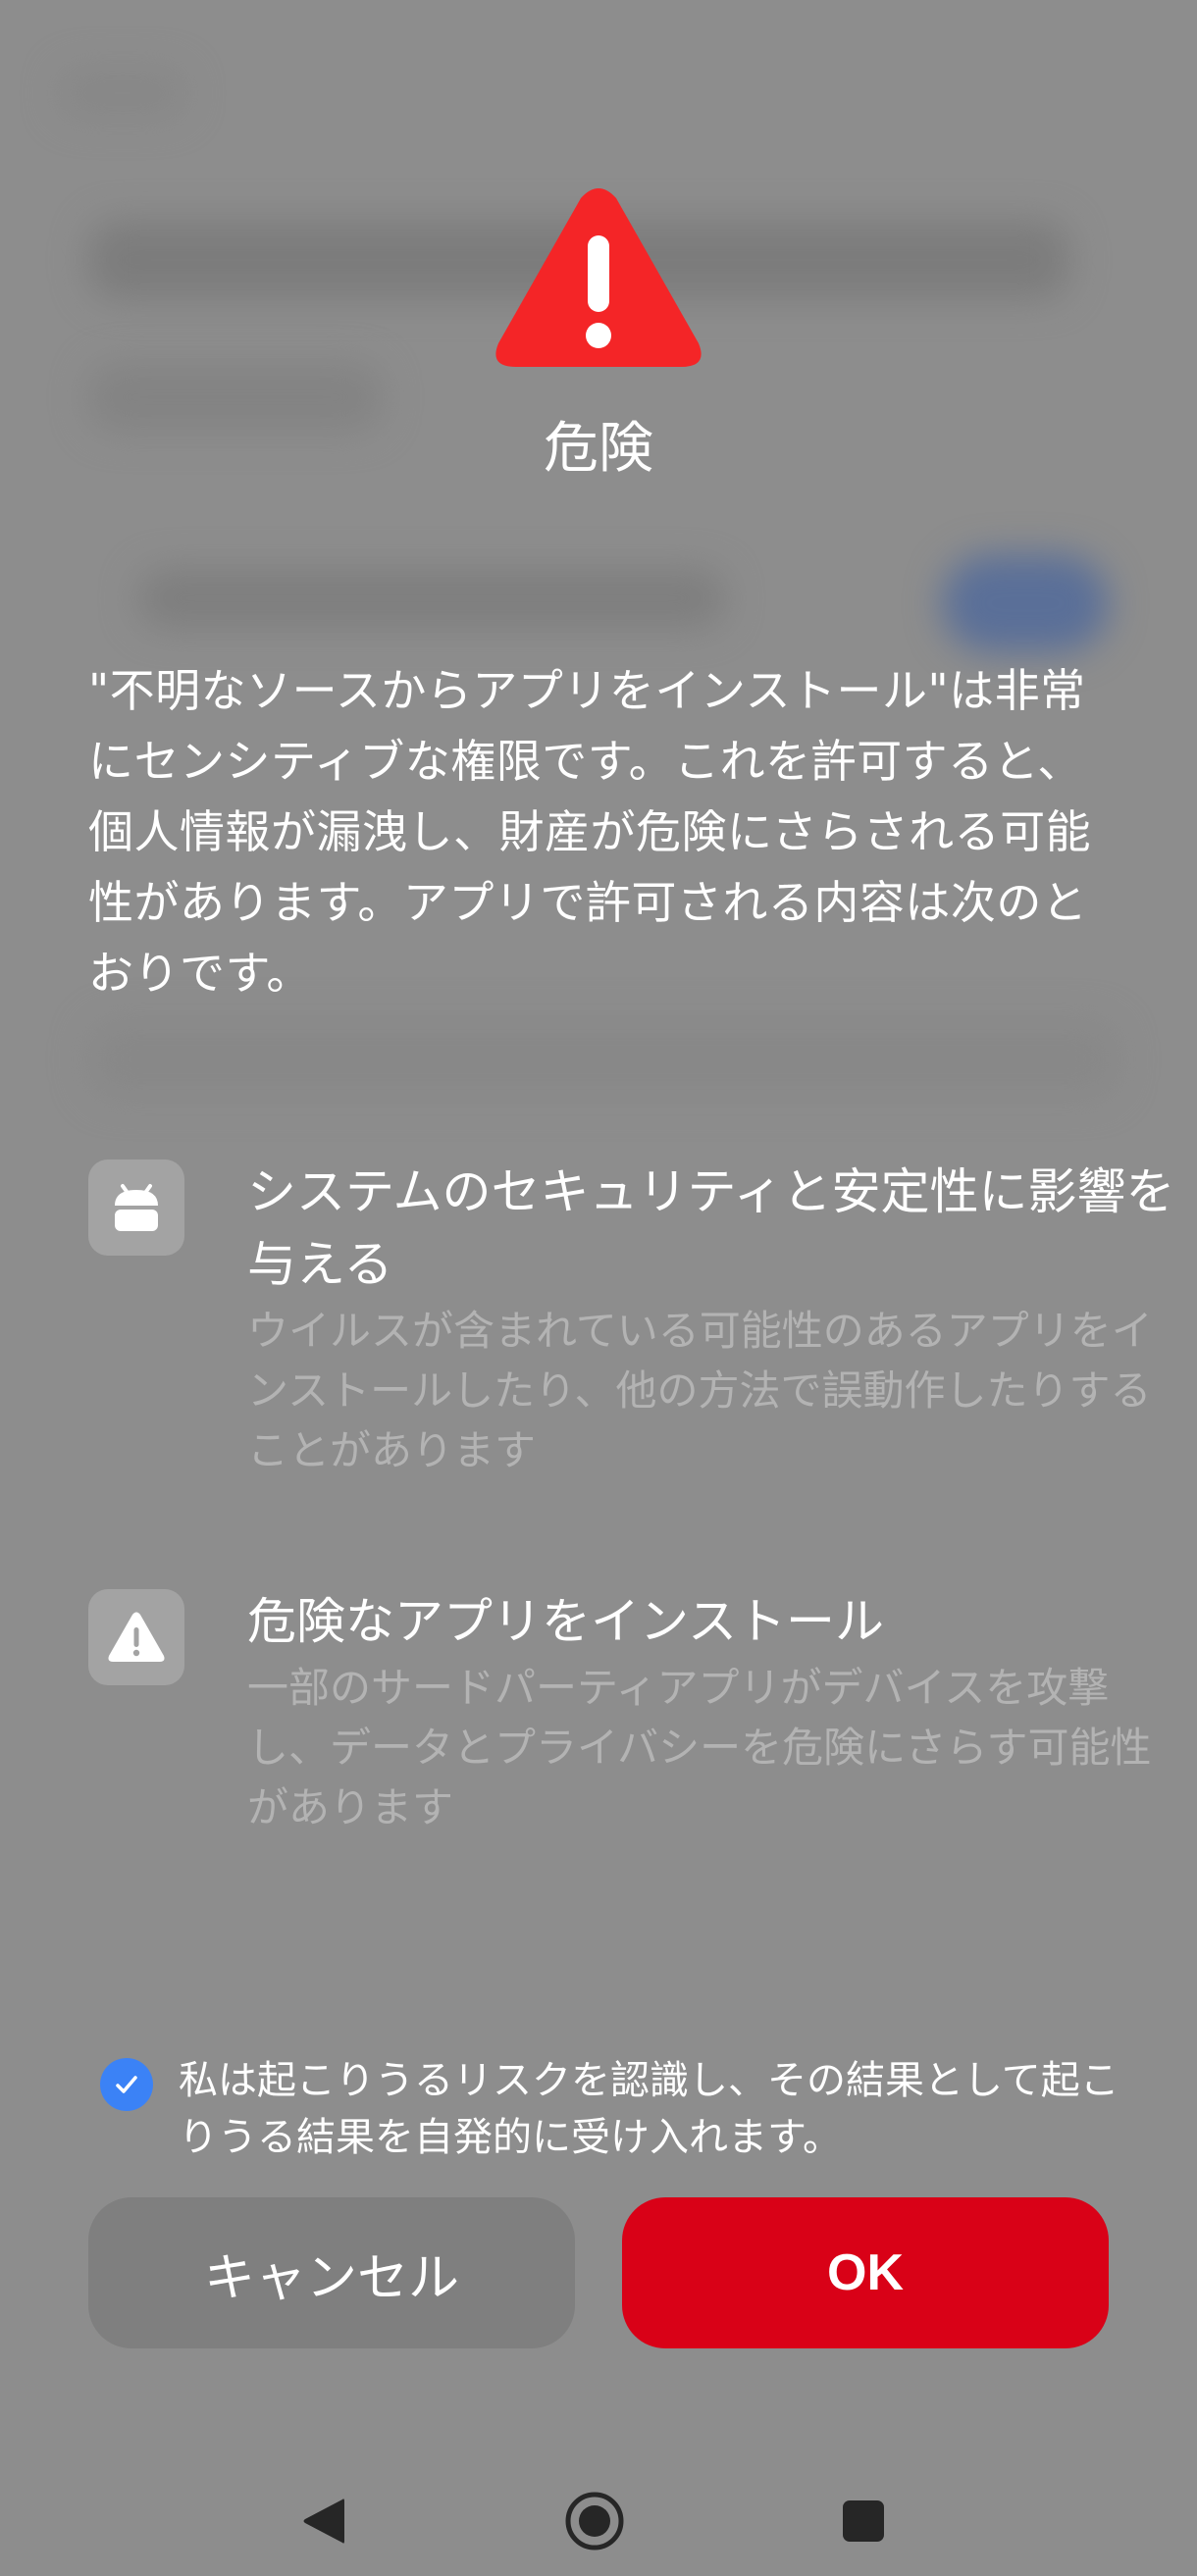 Image resolution: width=1197 pixels, height=2576 pixels. What do you see at coordinates (324, 2521) in the screenshot?
I see `back-triangle-icon` at bounding box center [324, 2521].